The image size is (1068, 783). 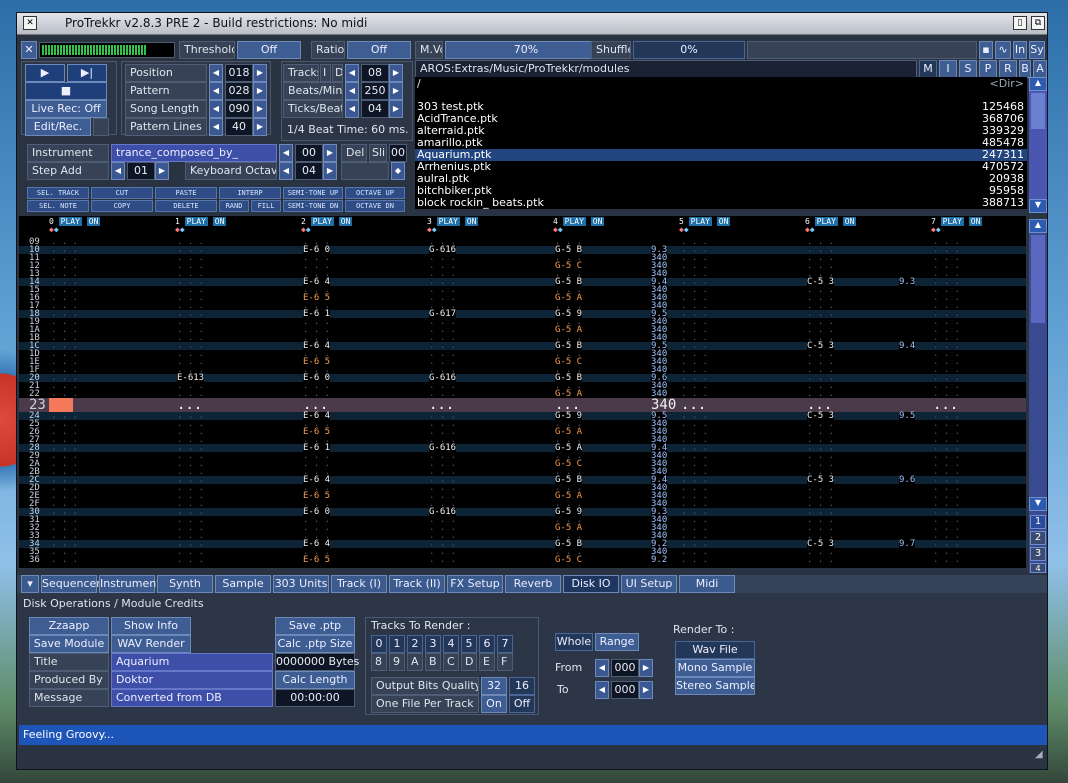 What do you see at coordinates (325, 73) in the screenshot?
I see `tracks-insert-button: I` at bounding box center [325, 73].